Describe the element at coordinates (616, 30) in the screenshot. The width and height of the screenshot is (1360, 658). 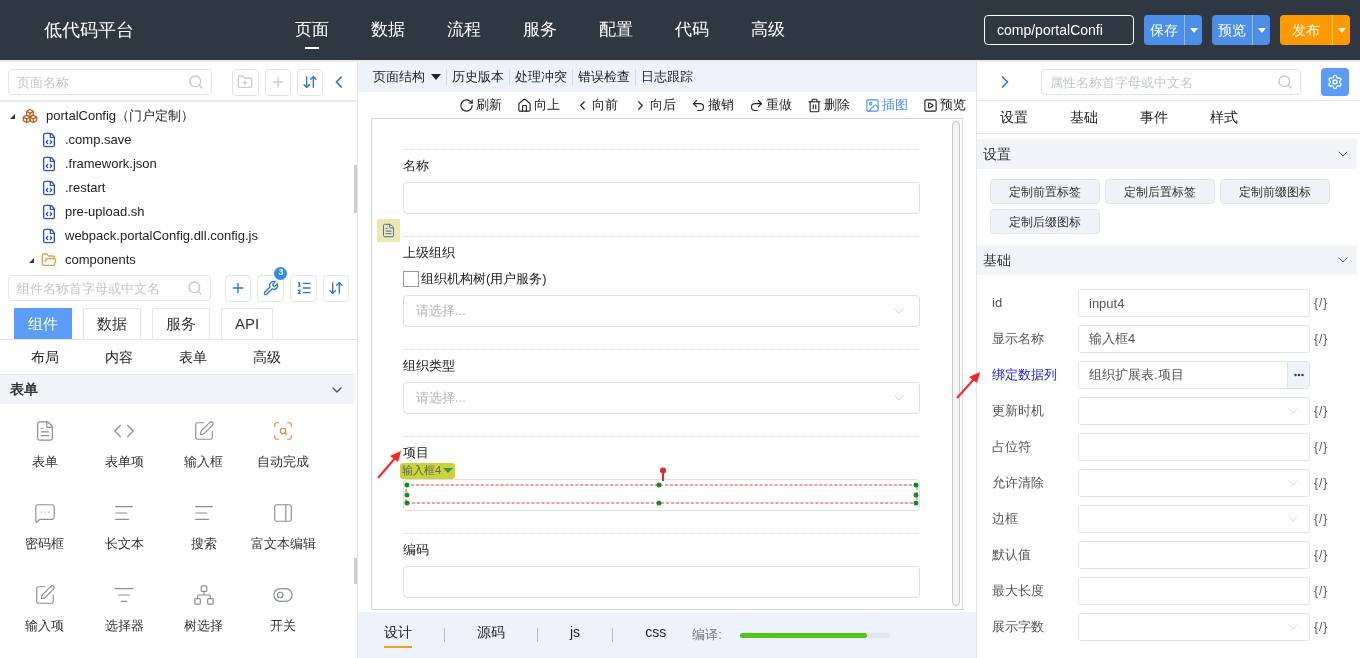
I see `nav-tab: 配置` at that location.